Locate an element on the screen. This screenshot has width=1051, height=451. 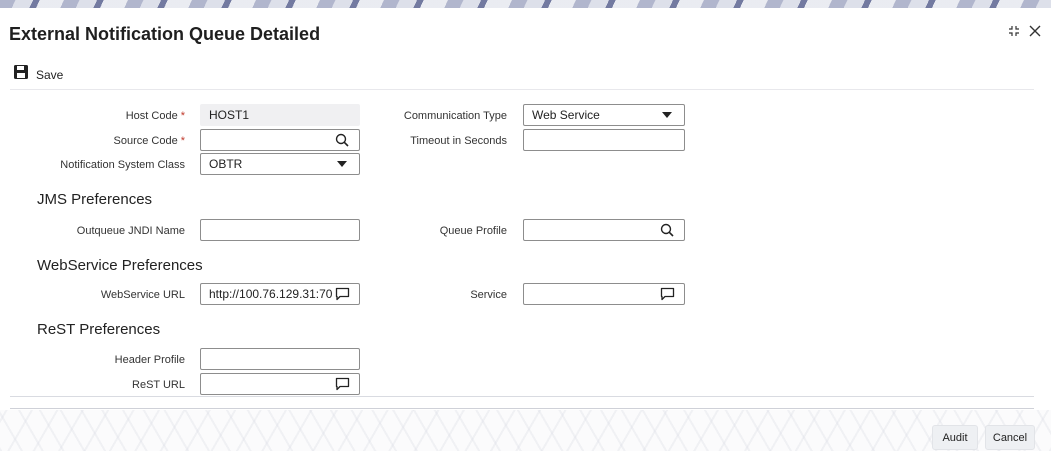
host-code-label: Host Code * is located at coordinates (155, 116).